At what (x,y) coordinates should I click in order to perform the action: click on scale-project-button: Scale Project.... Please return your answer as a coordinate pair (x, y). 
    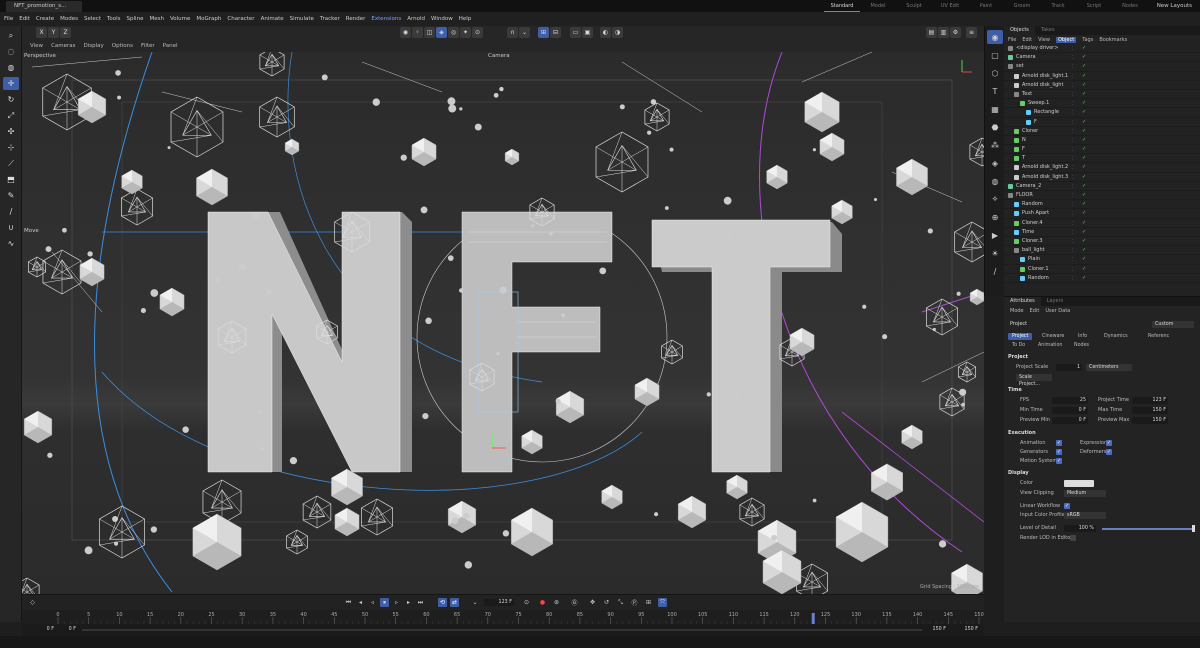
    Looking at the image, I should click on (1034, 380).